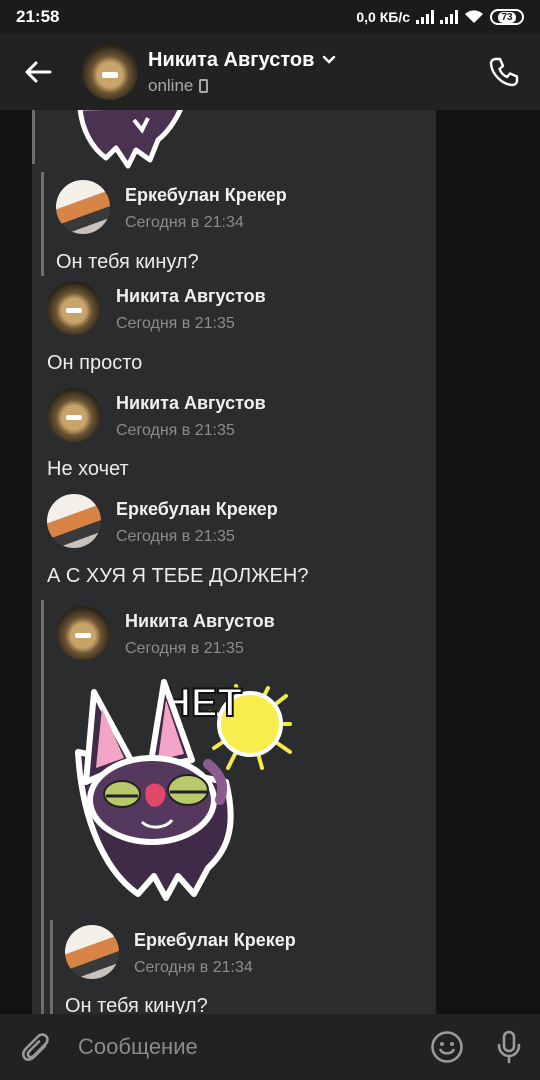  What do you see at coordinates (38, 16) in the screenshot?
I see `status-time: 21:58` at bounding box center [38, 16].